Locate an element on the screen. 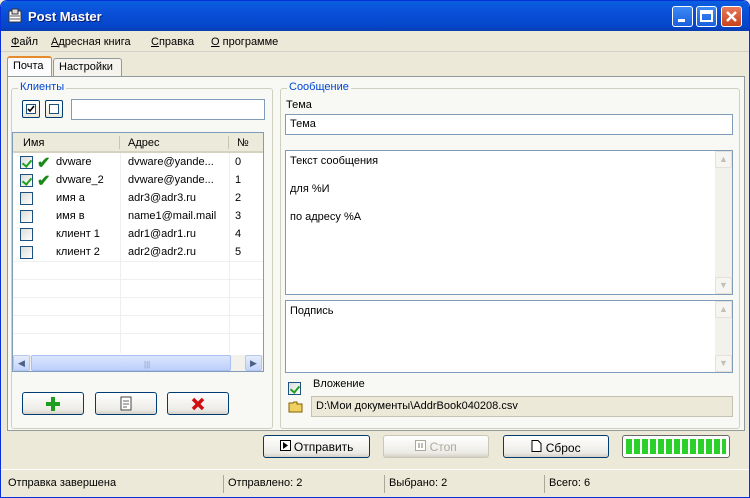 The image size is (750, 498). scroll-left-button: ◀ is located at coordinates (21, 363).